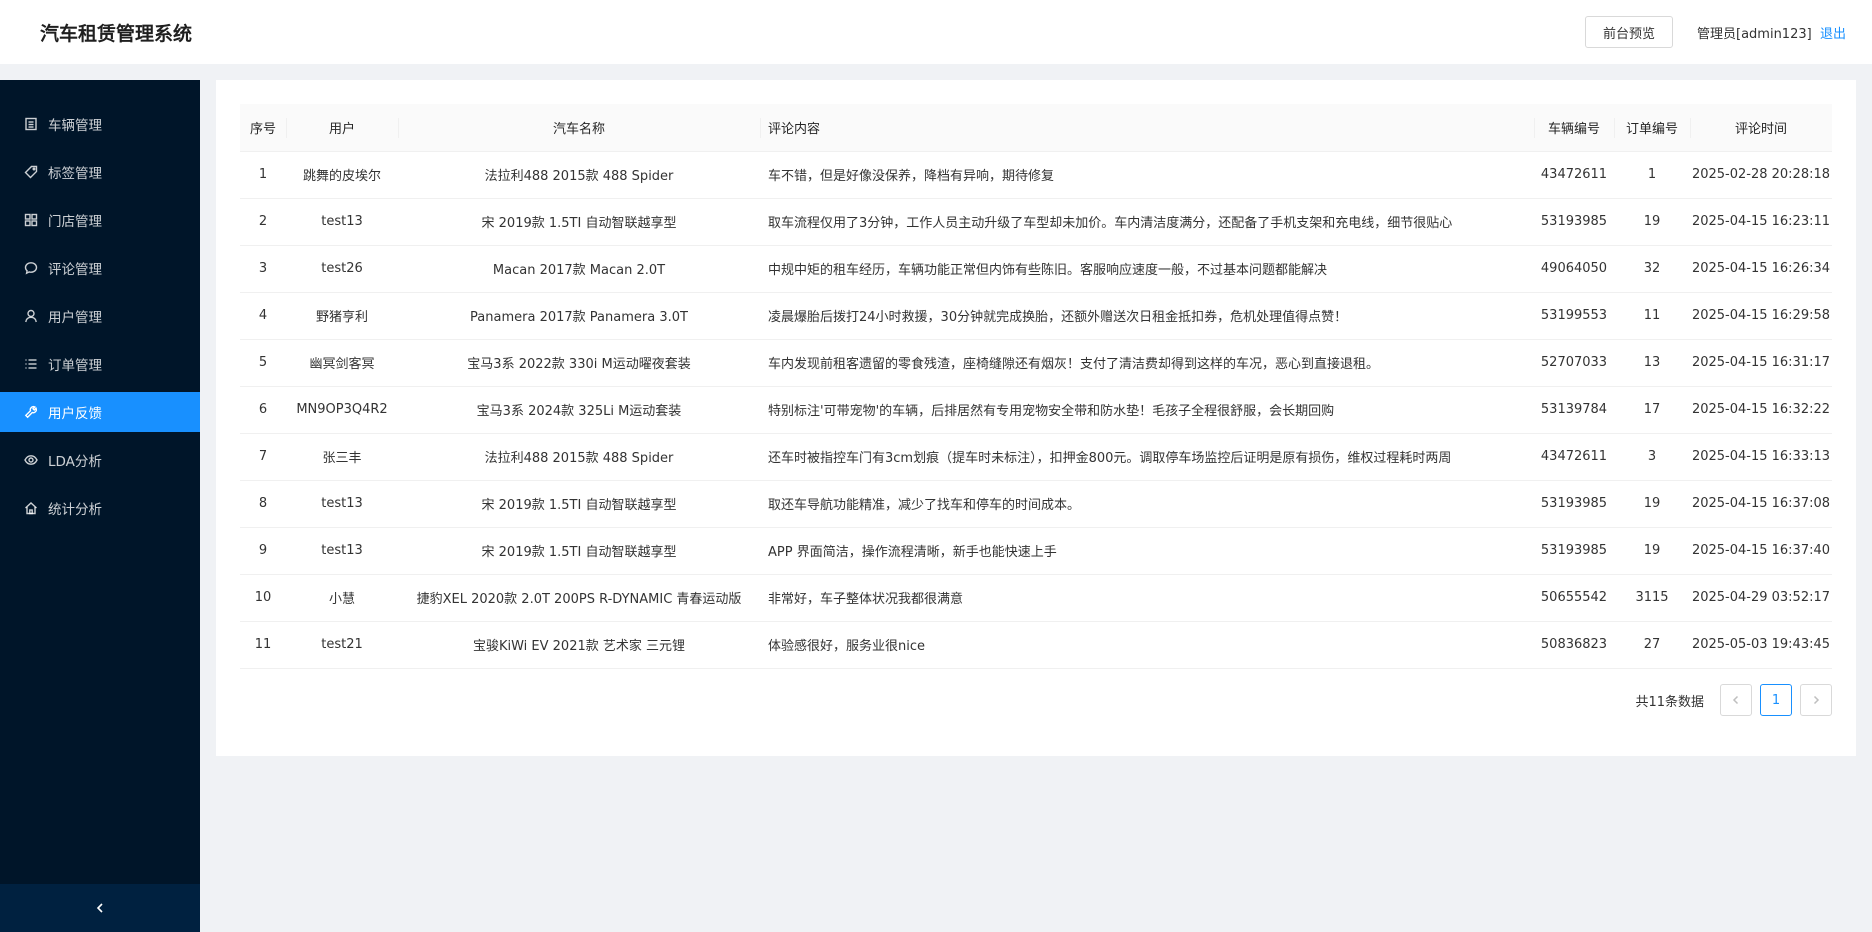 The height and width of the screenshot is (932, 1872). Describe the element at coordinates (1776, 700) in the screenshot. I see `page-number-button: 1` at that location.